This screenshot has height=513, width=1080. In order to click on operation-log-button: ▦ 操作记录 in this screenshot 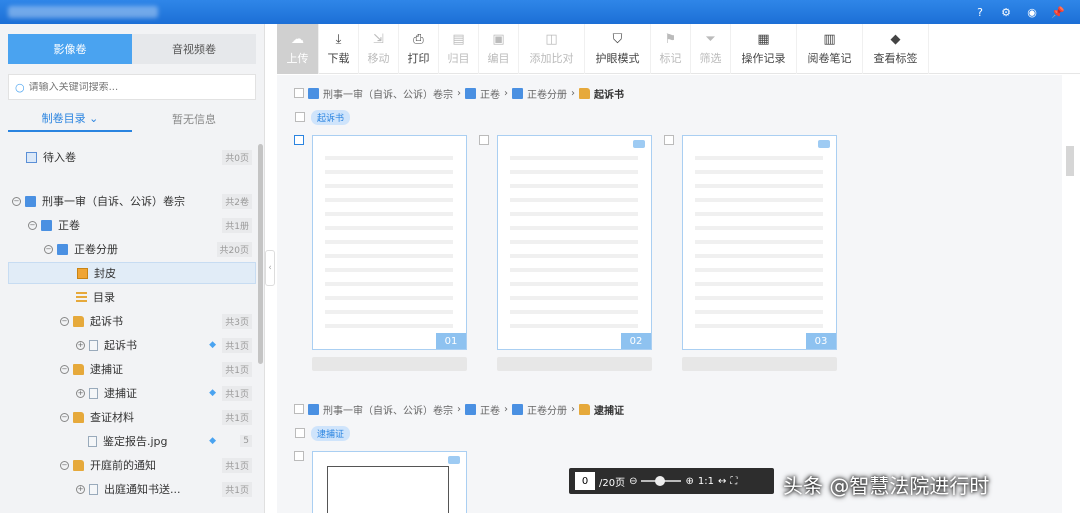, I will do `click(764, 49)`.